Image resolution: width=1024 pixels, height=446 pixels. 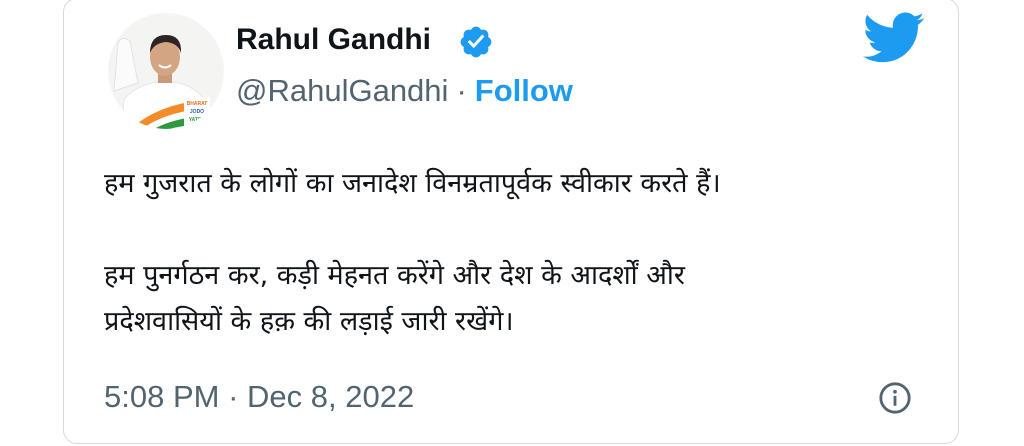 I want to click on twitter-bird-icon, so click(x=894, y=38).